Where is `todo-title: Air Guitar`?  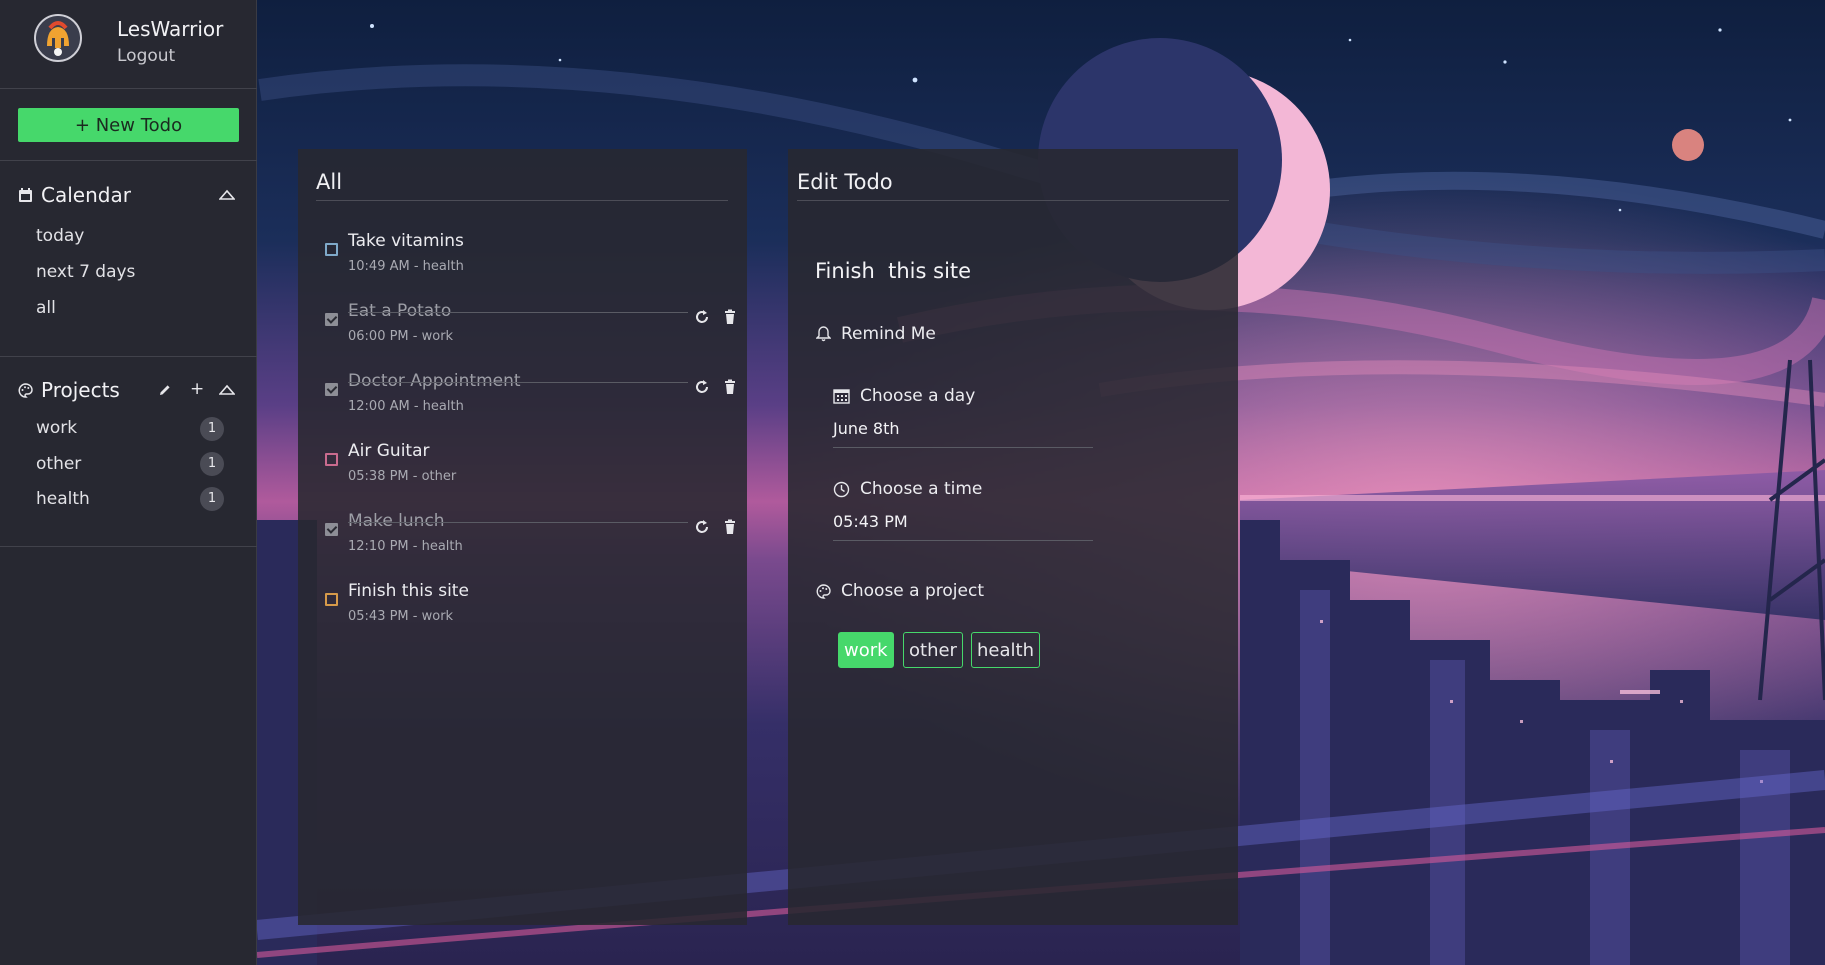
todo-title: Air Guitar is located at coordinates (389, 451).